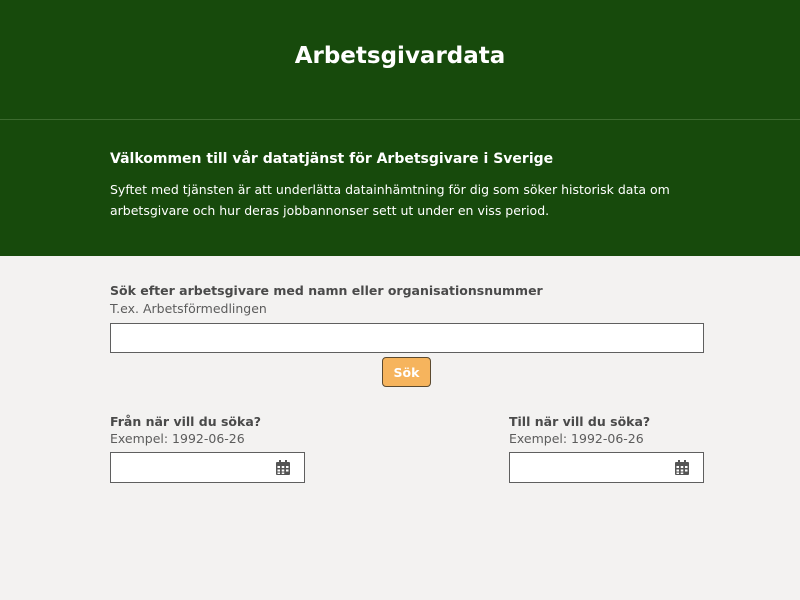  Describe the element at coordinates (576, 438) in the screenshot. I see `date-to-hint: Exempel: 1992-06-26` at that location.